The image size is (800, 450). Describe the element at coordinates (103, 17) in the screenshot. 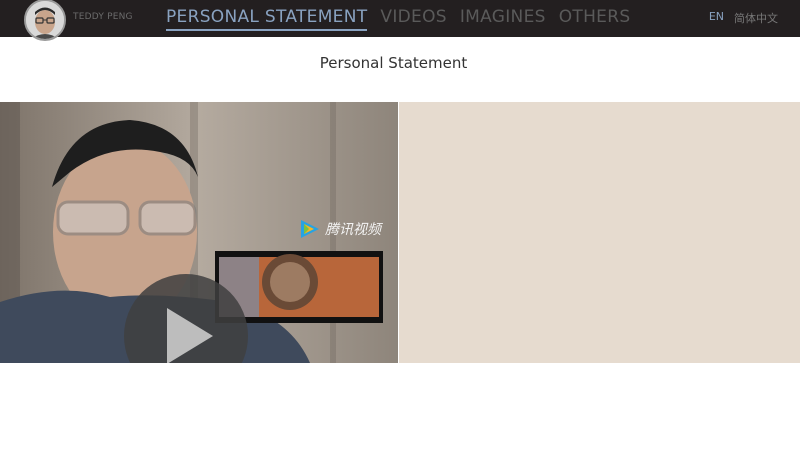

I see `site-name: TEDDY PENG` at that location.